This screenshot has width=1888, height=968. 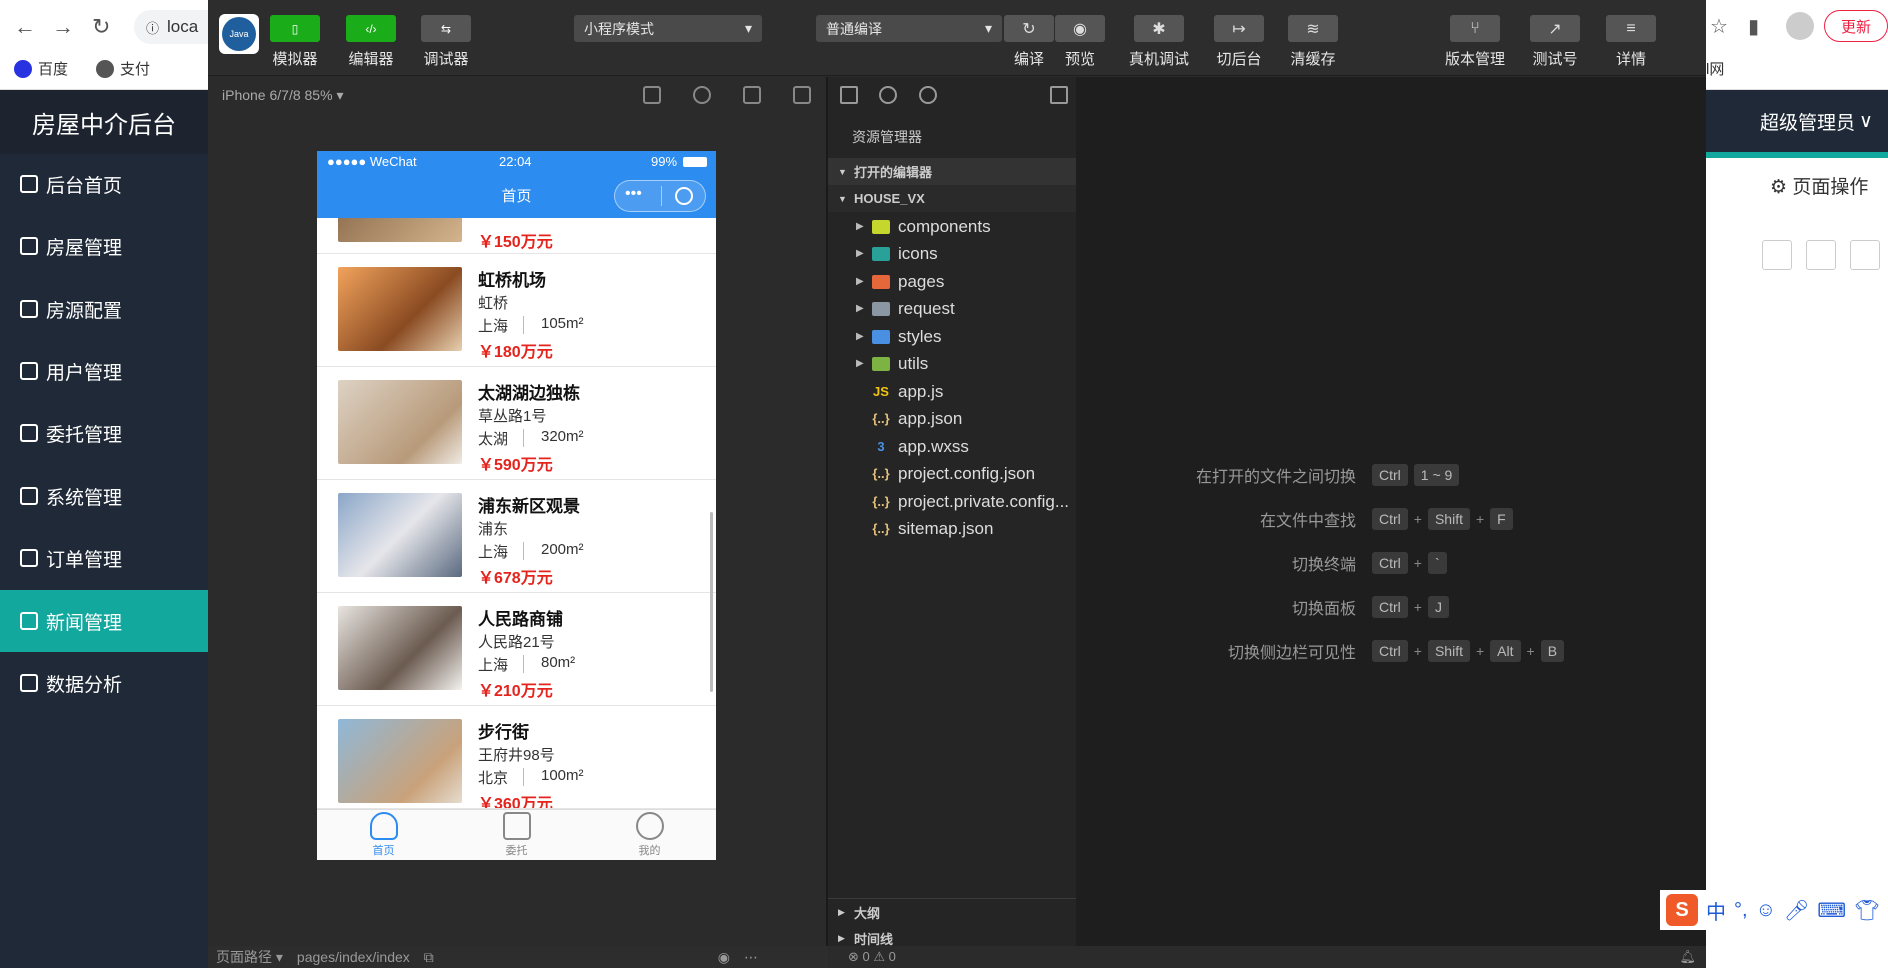 What do you see at coordinates (101, 27) in the screenshot?
I see `reload-icon: ↻` at bounding box center [101, 27].